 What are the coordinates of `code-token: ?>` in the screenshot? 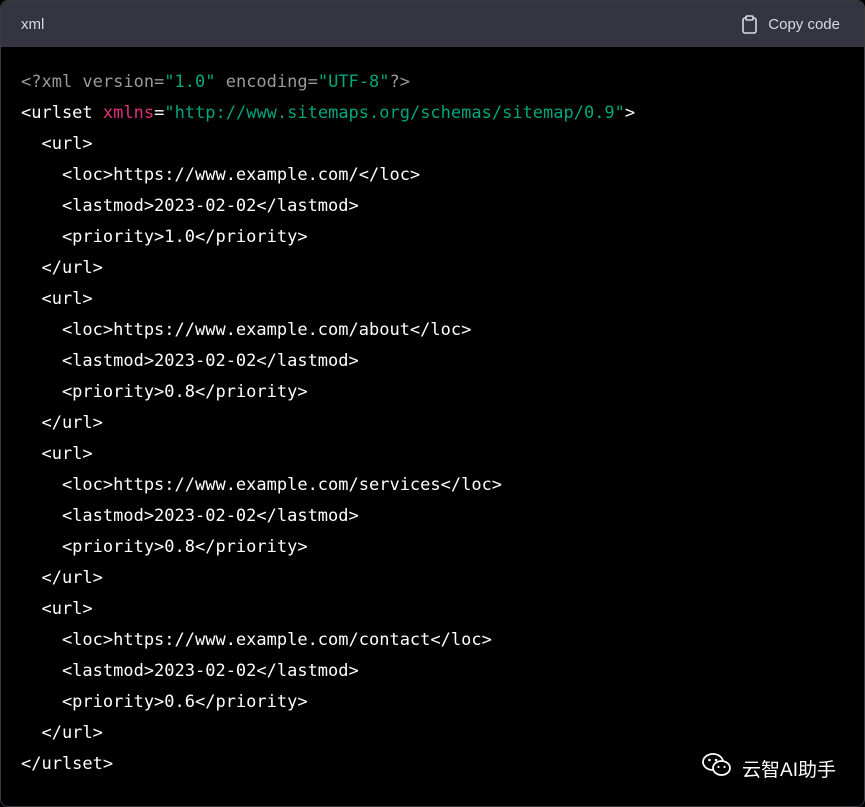 It's located at (399, 82).